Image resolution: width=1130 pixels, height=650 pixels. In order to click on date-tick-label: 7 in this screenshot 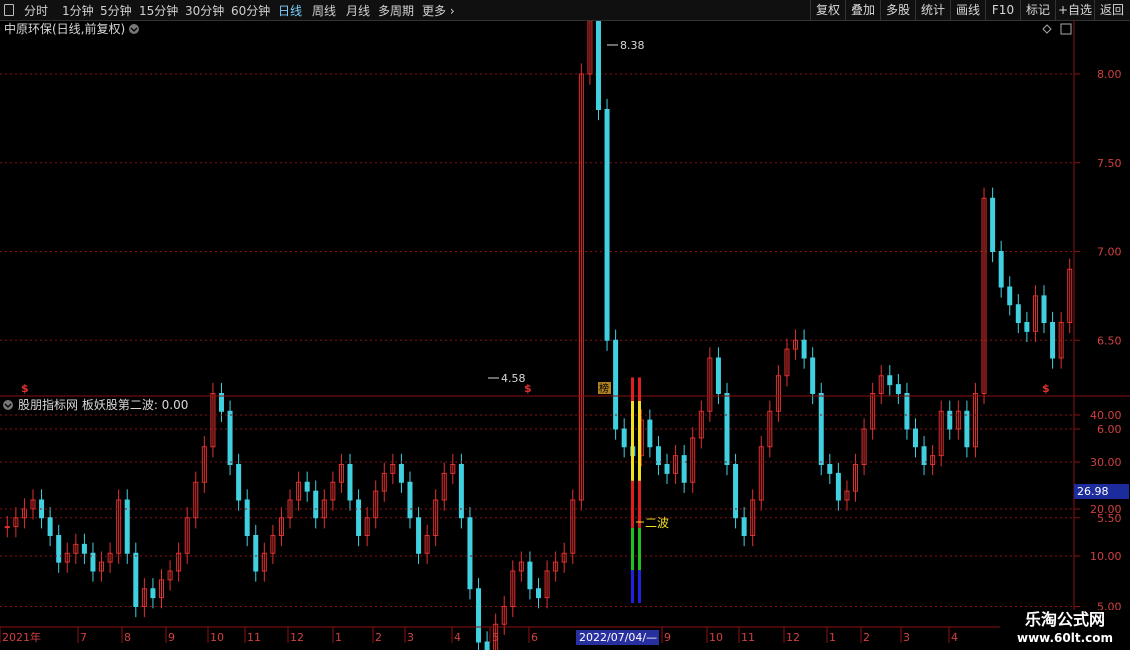, I will do `click(83, 637)`.